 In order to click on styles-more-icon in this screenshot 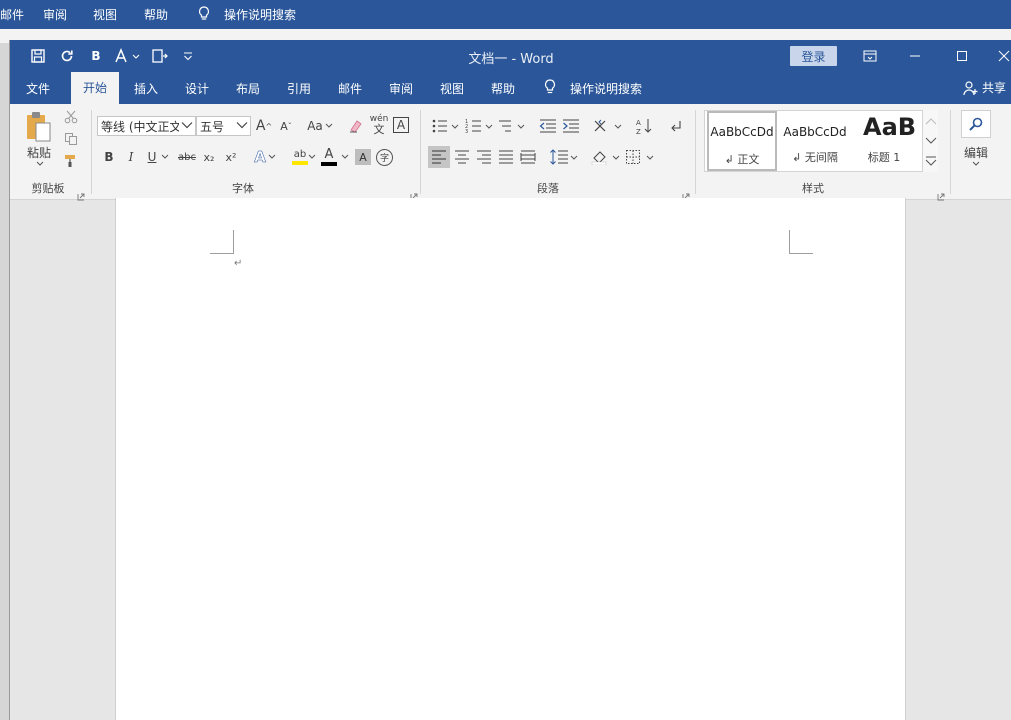, I will do `click(931, 161)`.